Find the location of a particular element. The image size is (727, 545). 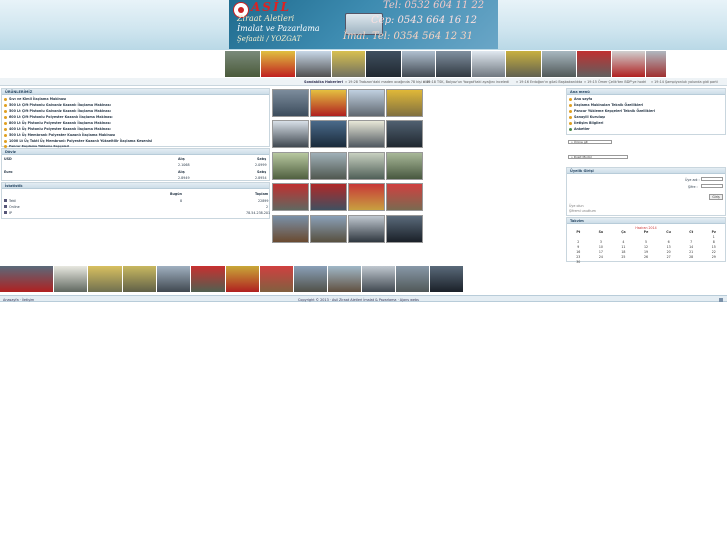

currency-buy: 2.1068 is located at coordinates (184, 165).